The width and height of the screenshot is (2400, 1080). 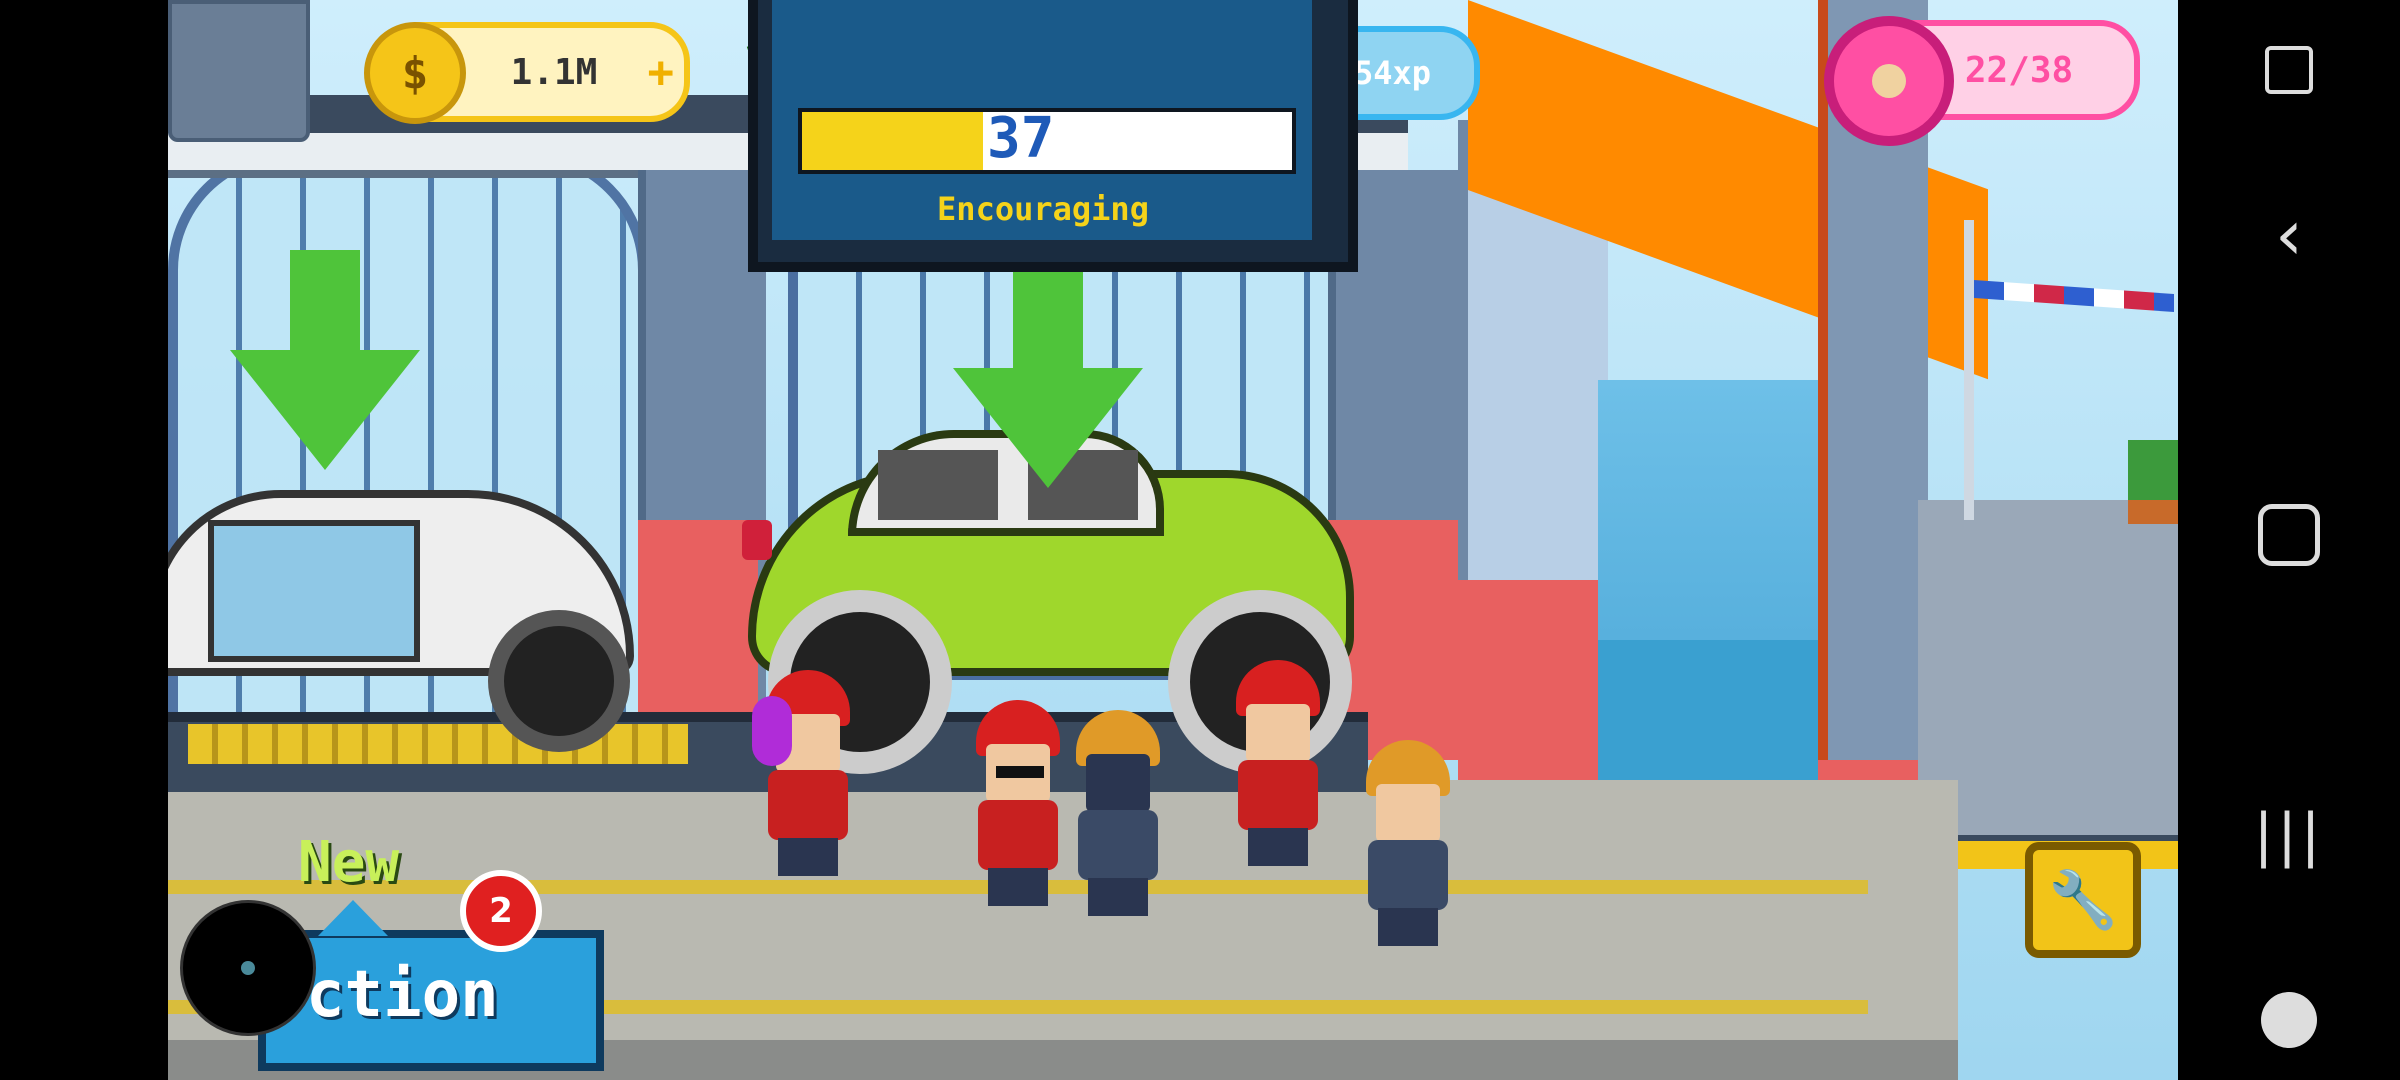 I want to click on recents-icon: |||, so click(x=2289, y=835).